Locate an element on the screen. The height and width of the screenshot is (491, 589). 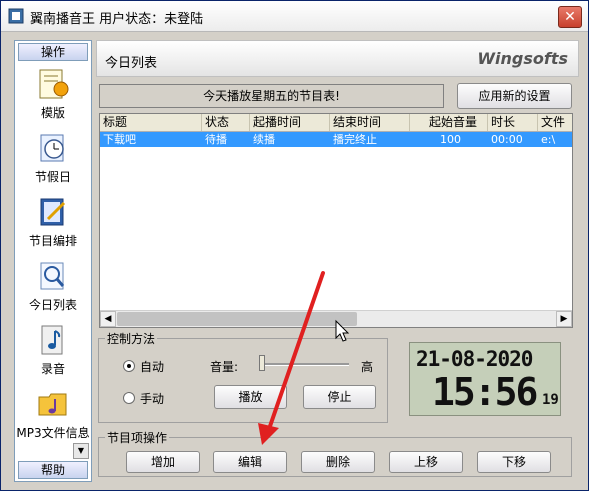
sidebar-item-today-list: 今日列表 is located at coordinates (53, 286).